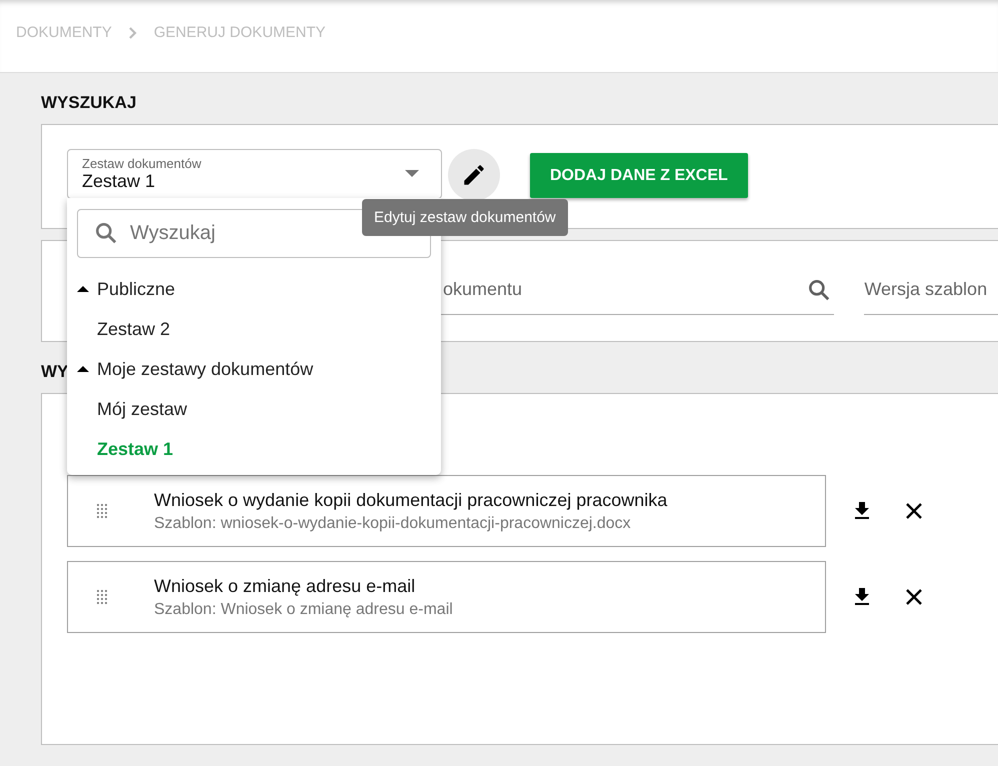 This screenshot has height=766, width=998. What do you see at coordinates (303, 610) in the screenshot?
I see `template-name: Szablon: Wniosek o zmianę adresu e-mail` at bounding box center [303, 610].